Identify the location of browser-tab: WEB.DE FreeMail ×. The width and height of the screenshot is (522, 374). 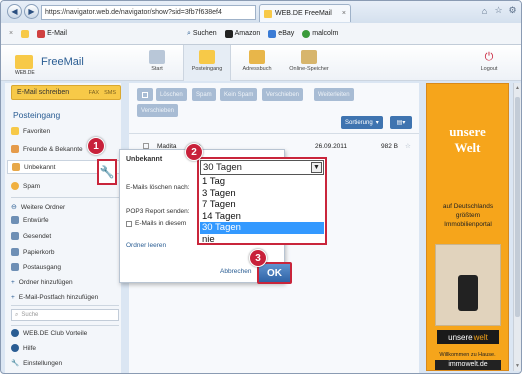
(305, 13).